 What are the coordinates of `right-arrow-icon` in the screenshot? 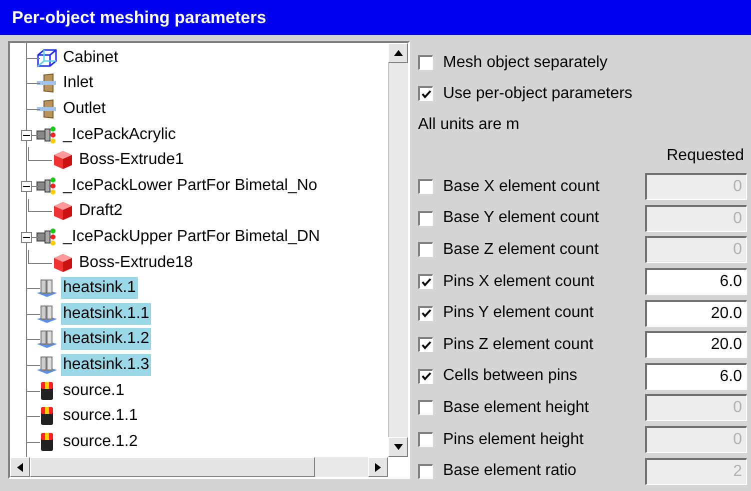 It's located at (378, 467).